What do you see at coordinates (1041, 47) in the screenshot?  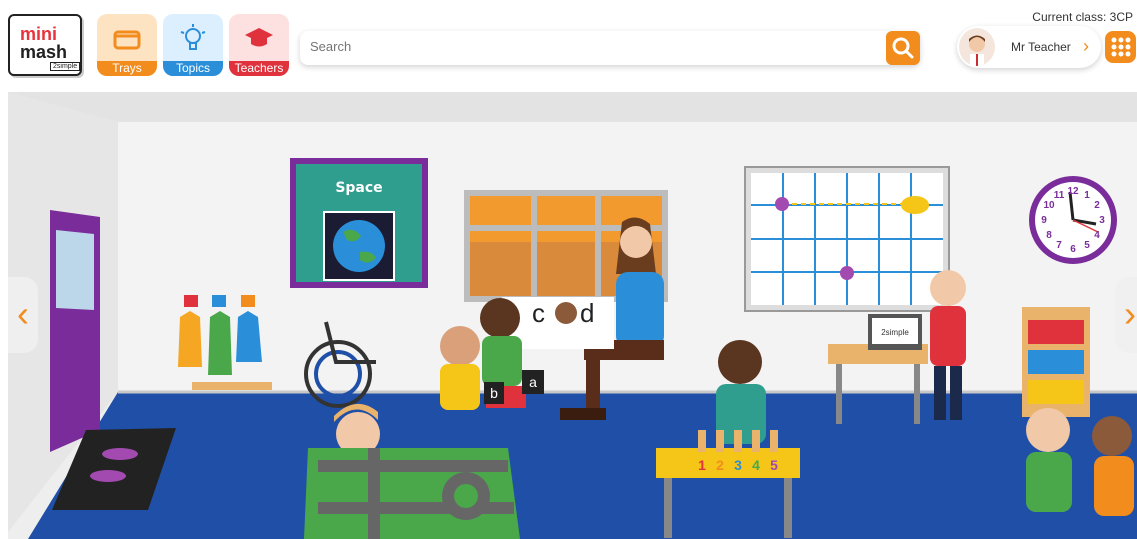 I see `user-name: Mr Teacher` at bounding box center [1041, 47].